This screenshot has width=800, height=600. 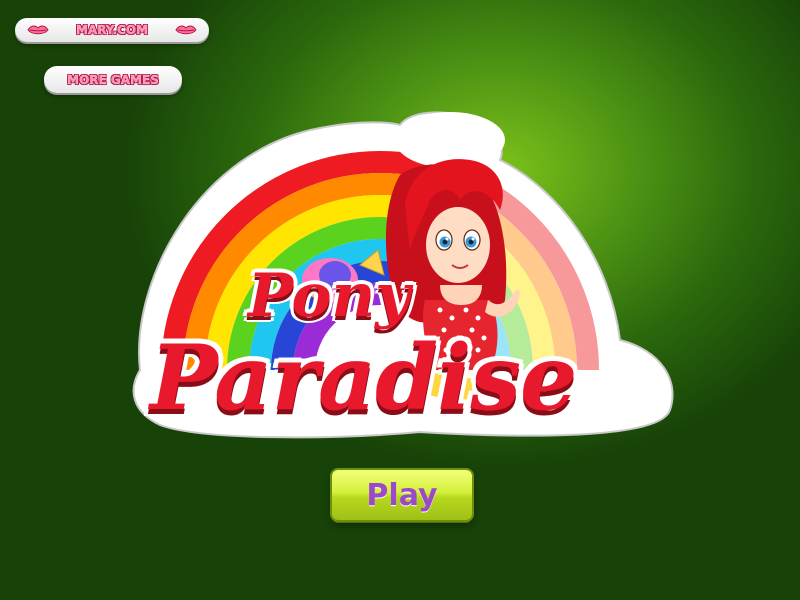 What do you see at coordinates (329, 296) in the screenshot?
I see `game-title-line1: Pony` at bounding box center [329, 296].